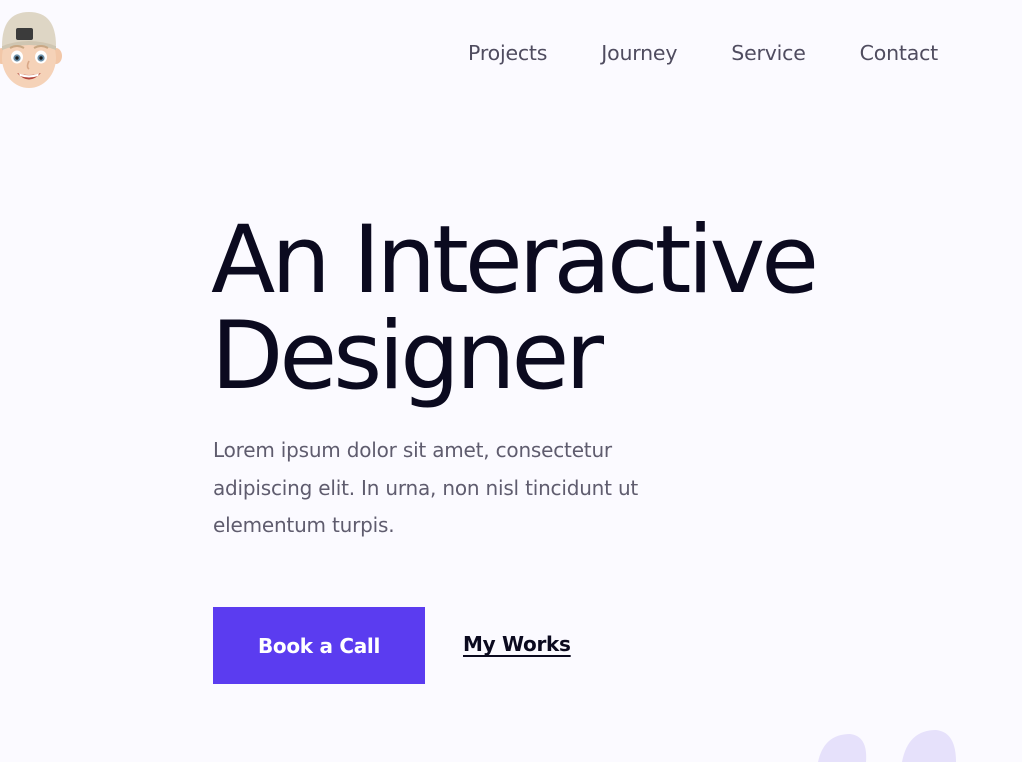  What do you see at coordinates (517, 644) in the screenshot?
I see `my-works-link: My Works` at bounding box center [517, 644].